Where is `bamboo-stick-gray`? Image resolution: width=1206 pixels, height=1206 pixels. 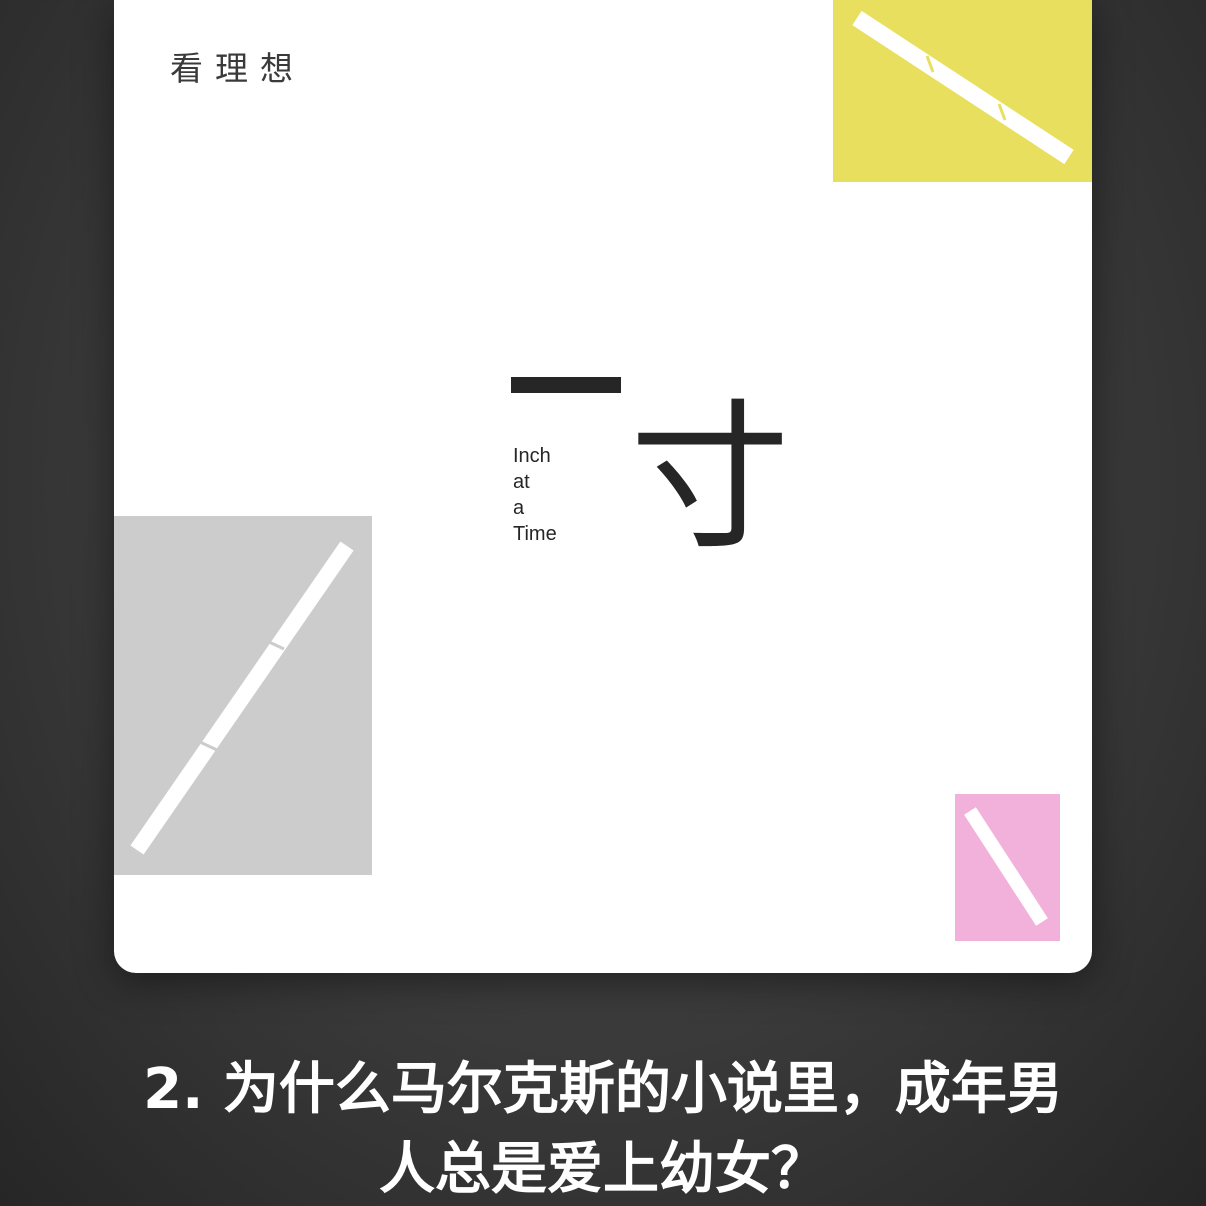 bamboo-stick-gray is located at coordinates (243, 695).